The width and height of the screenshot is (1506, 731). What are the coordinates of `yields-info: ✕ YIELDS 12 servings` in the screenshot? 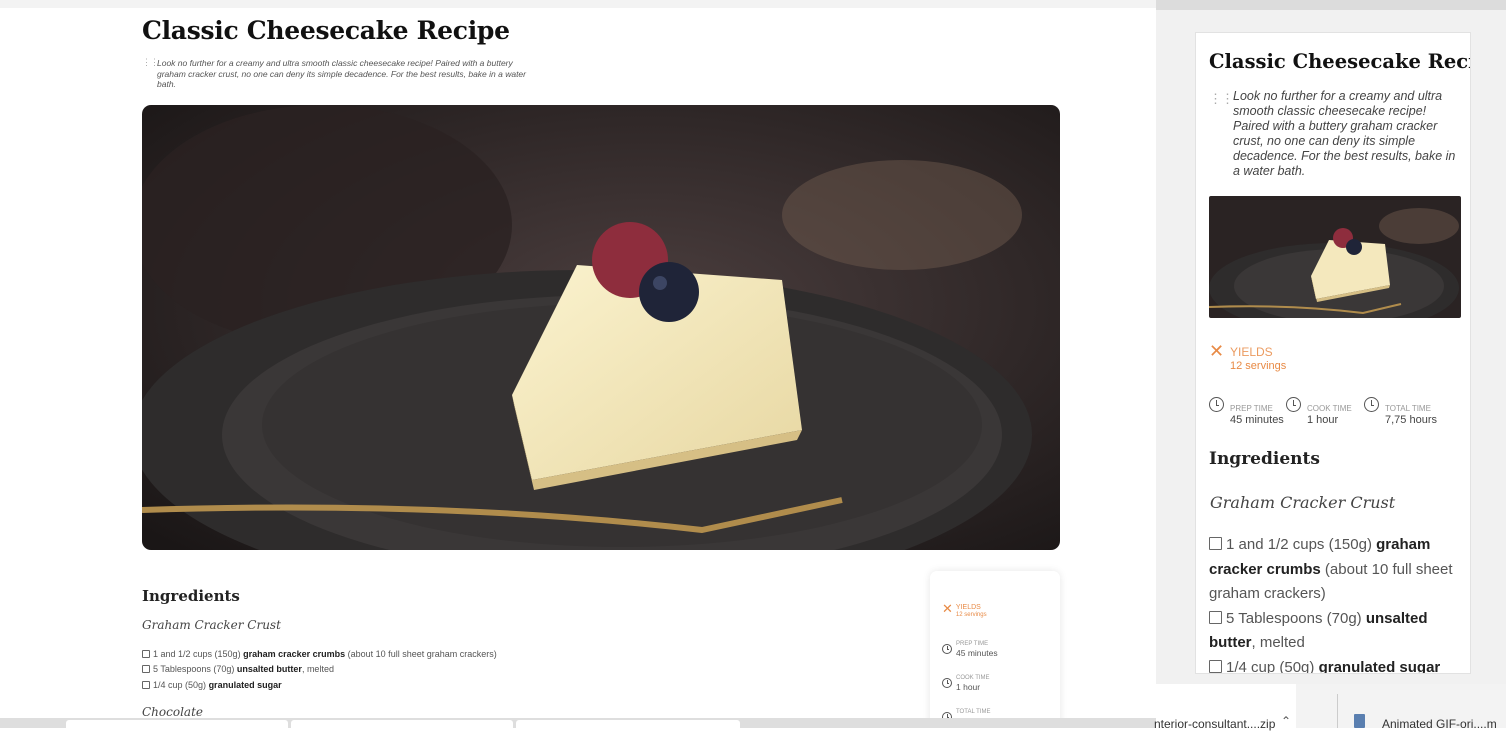 It's located at (964, 609).